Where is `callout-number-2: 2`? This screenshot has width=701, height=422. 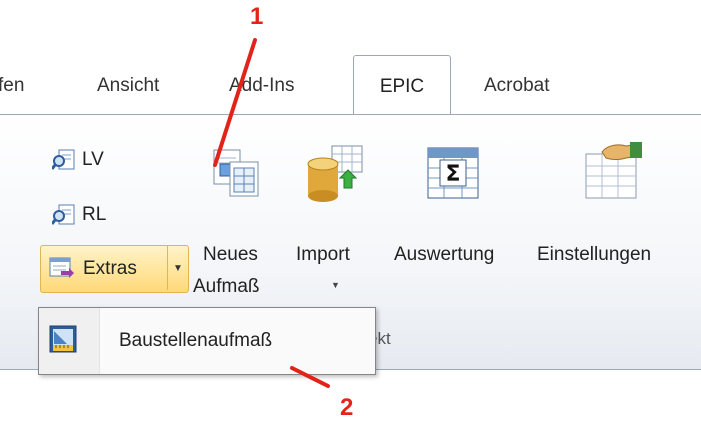 callout-number-2: 2 is located at coordinates (347, 407).